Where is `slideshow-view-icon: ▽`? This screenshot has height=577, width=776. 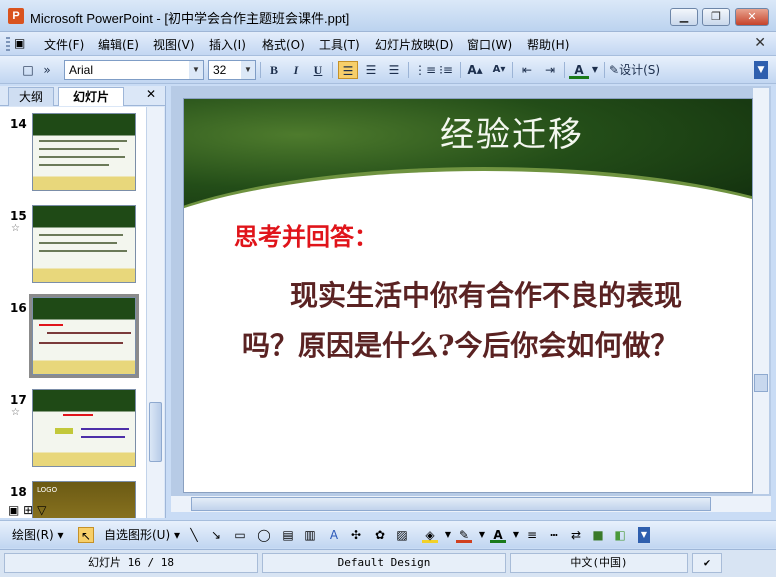 slideshow-view-icon: ▽ is located at coordinates (41, 510).